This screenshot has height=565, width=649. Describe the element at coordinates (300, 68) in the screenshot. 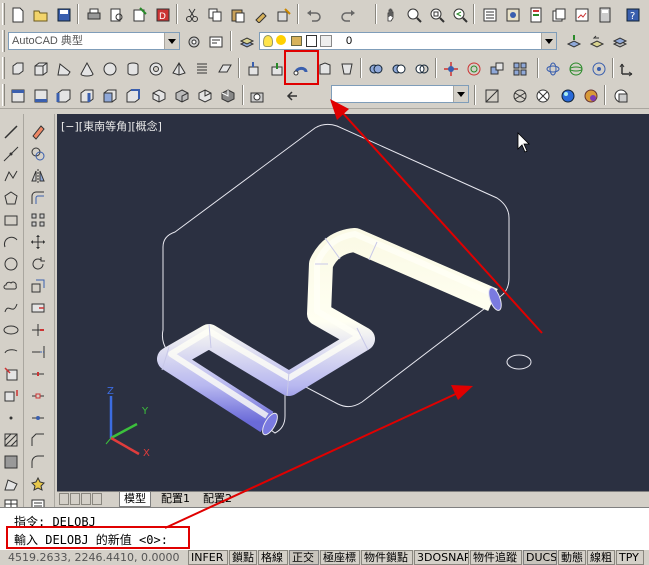

I see `sweep-icon` at that location.